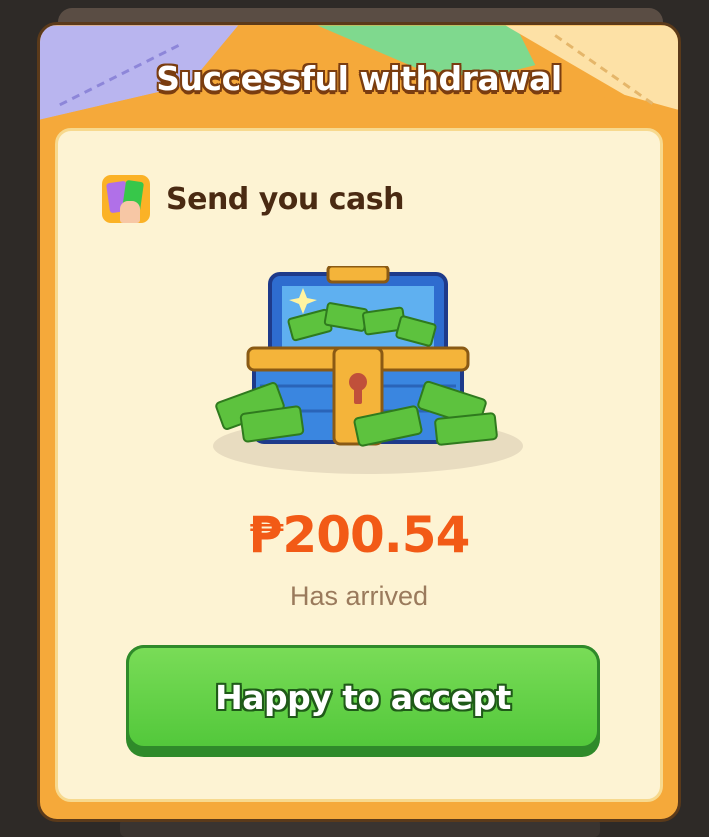 This screenshot has height=837, width=709. I want to click on accept-button: Happy to accept, so click(363, 701).